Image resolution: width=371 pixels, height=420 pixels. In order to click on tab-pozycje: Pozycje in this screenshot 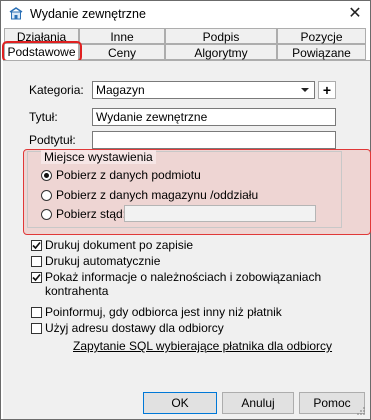, I will do `click(321, 36)`.